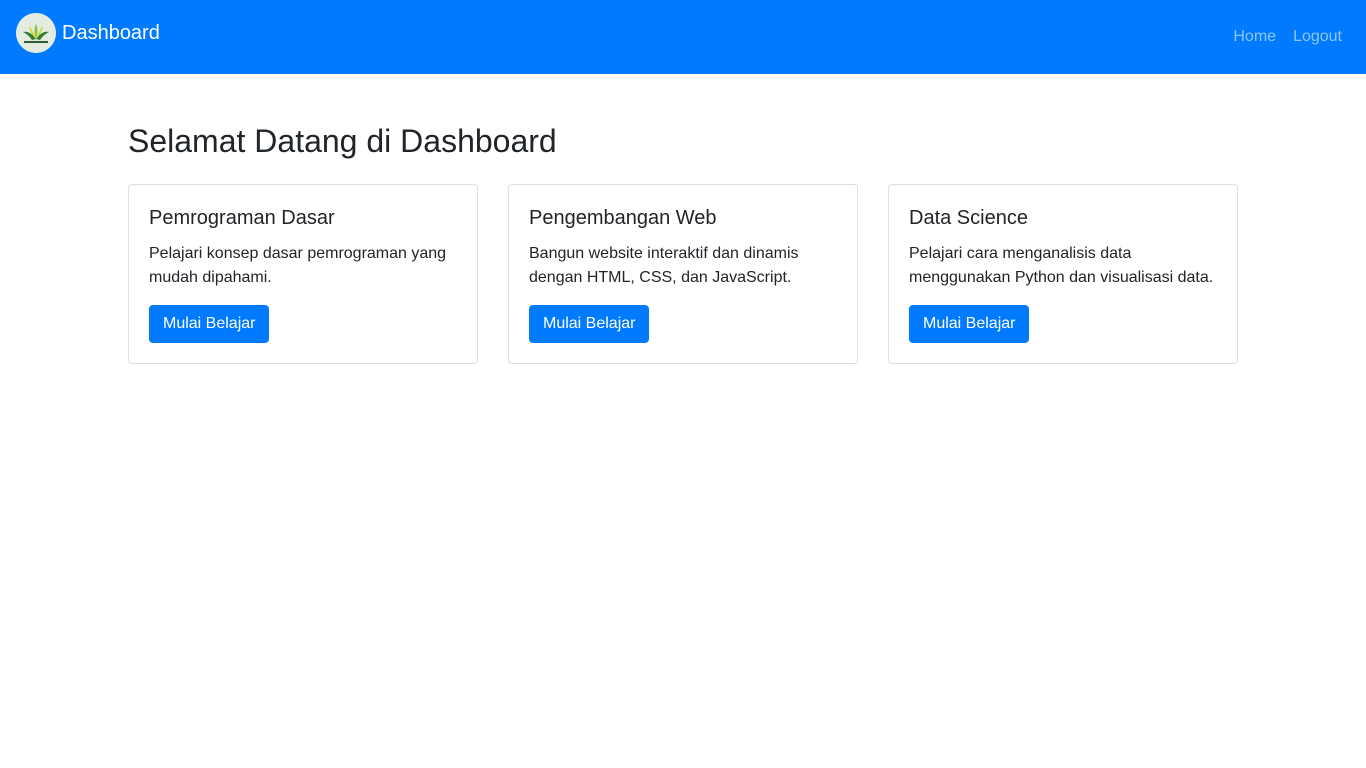  I want to click on nav-link-logout: Logout, so click(1317, 37).